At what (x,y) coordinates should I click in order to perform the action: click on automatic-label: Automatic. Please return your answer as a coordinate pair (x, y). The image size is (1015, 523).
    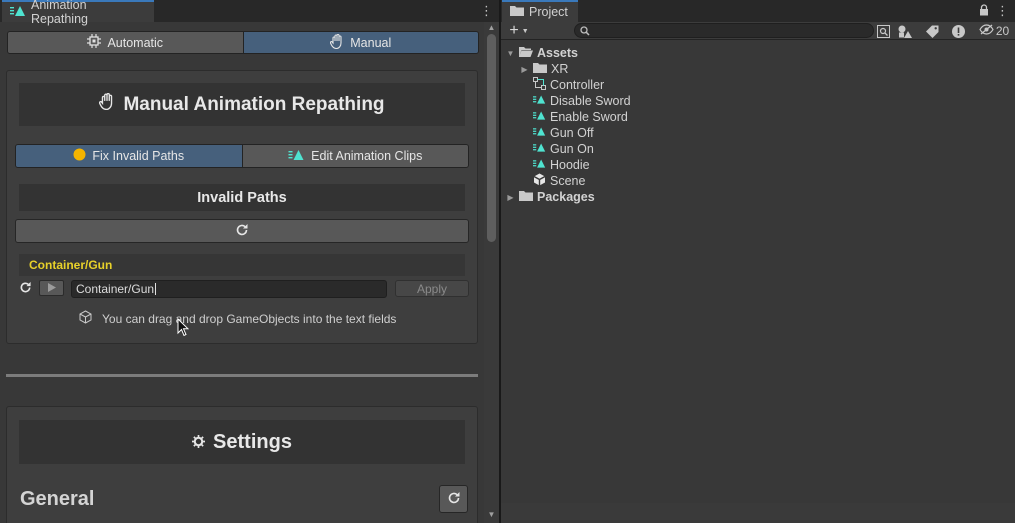
    Looking at the image, I should click on (135, 42).